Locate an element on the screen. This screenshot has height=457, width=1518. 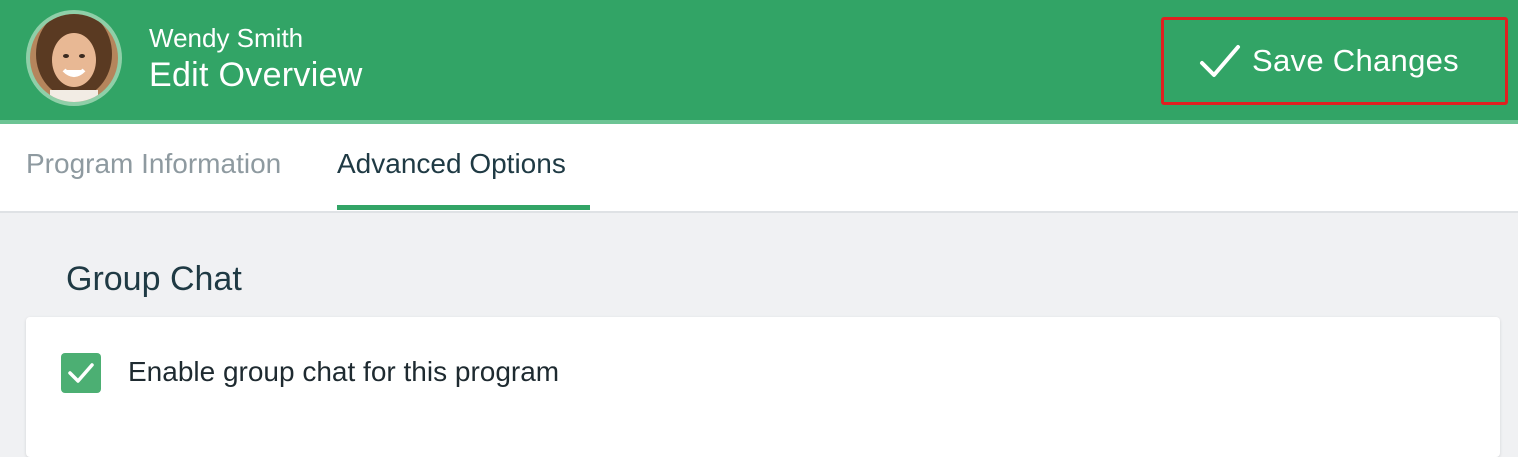
tab-advanced-options: Advanced Options is located at coordinates (451, 164).